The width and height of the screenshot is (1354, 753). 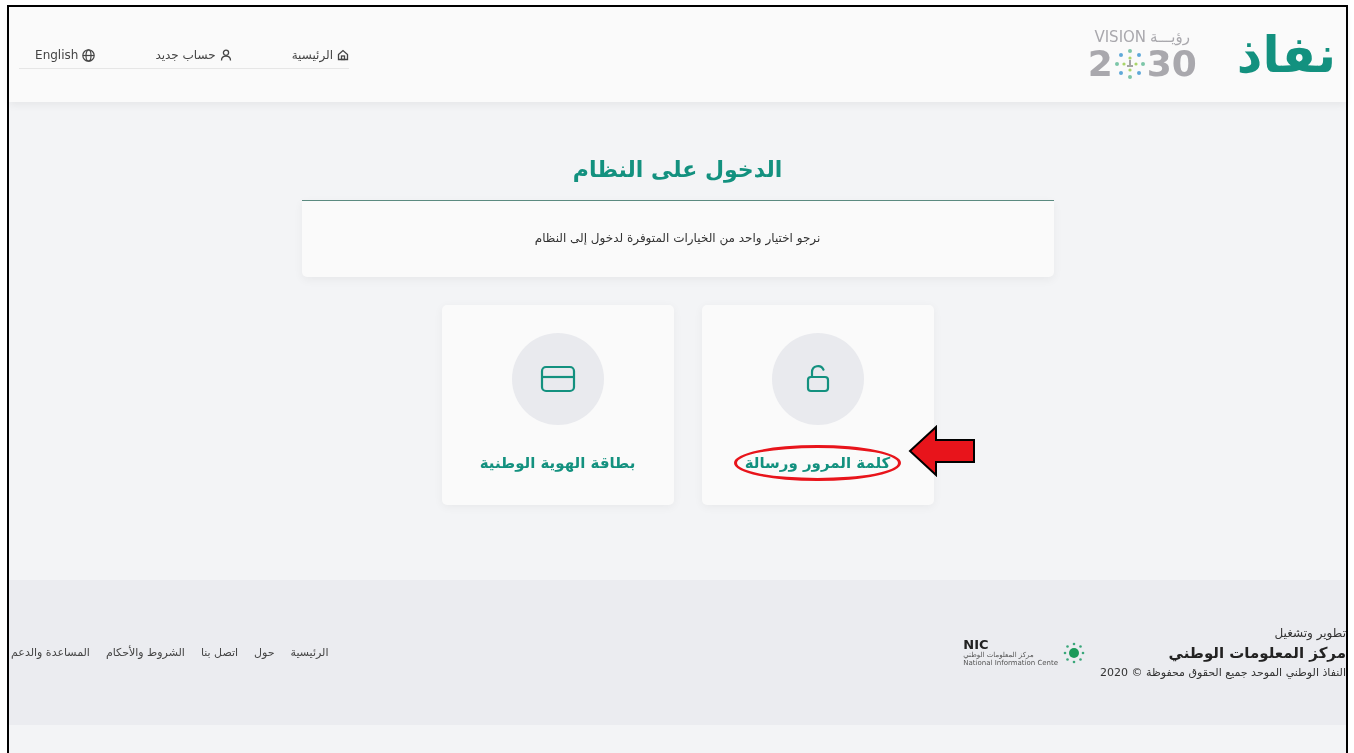 What do you see at coordinates (219, 652) in the screenshot?
I see `footer-link: اتصل بنا` at bounding box center [219, 652].